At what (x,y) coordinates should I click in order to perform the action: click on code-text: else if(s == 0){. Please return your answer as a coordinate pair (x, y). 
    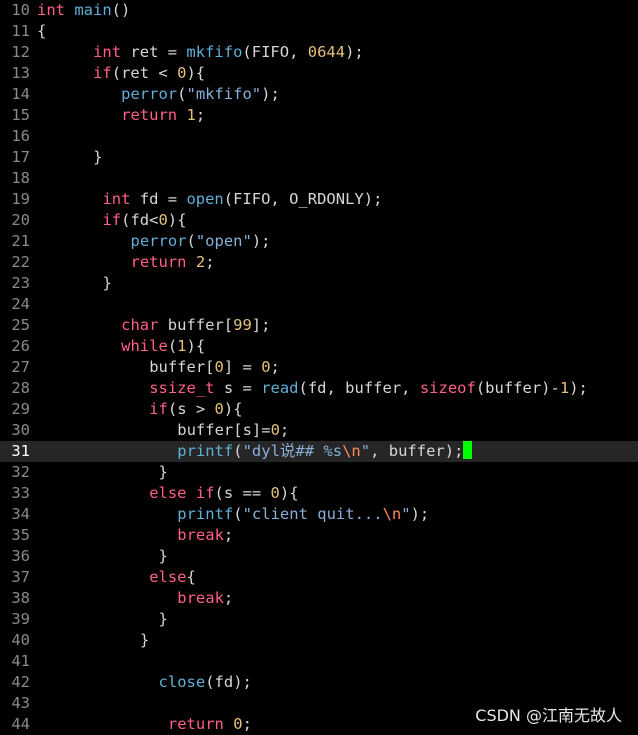
    Looking at the image, I should click on (223, 493).